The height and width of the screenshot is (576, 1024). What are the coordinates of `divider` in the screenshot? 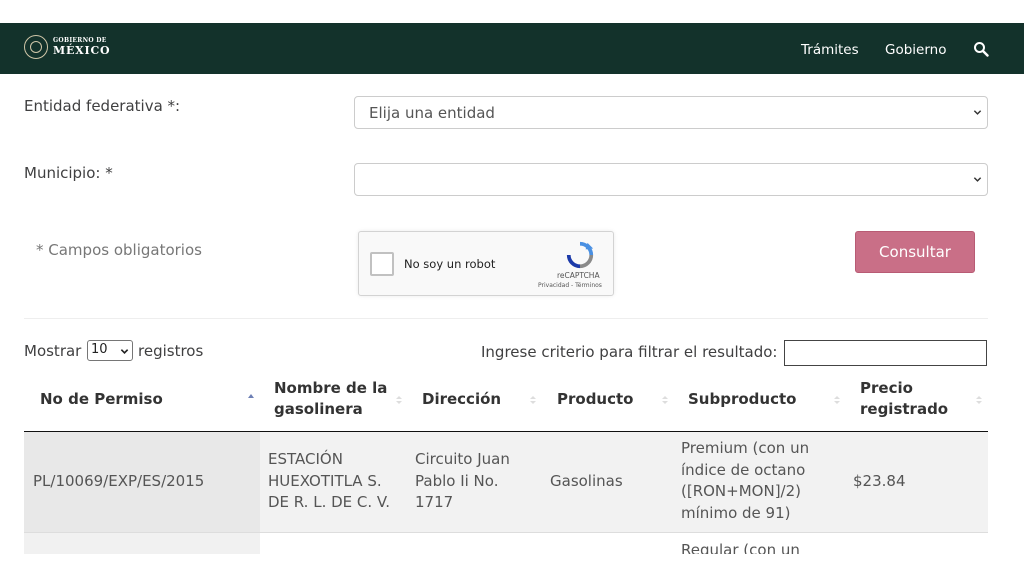 It's located at (506, 318).